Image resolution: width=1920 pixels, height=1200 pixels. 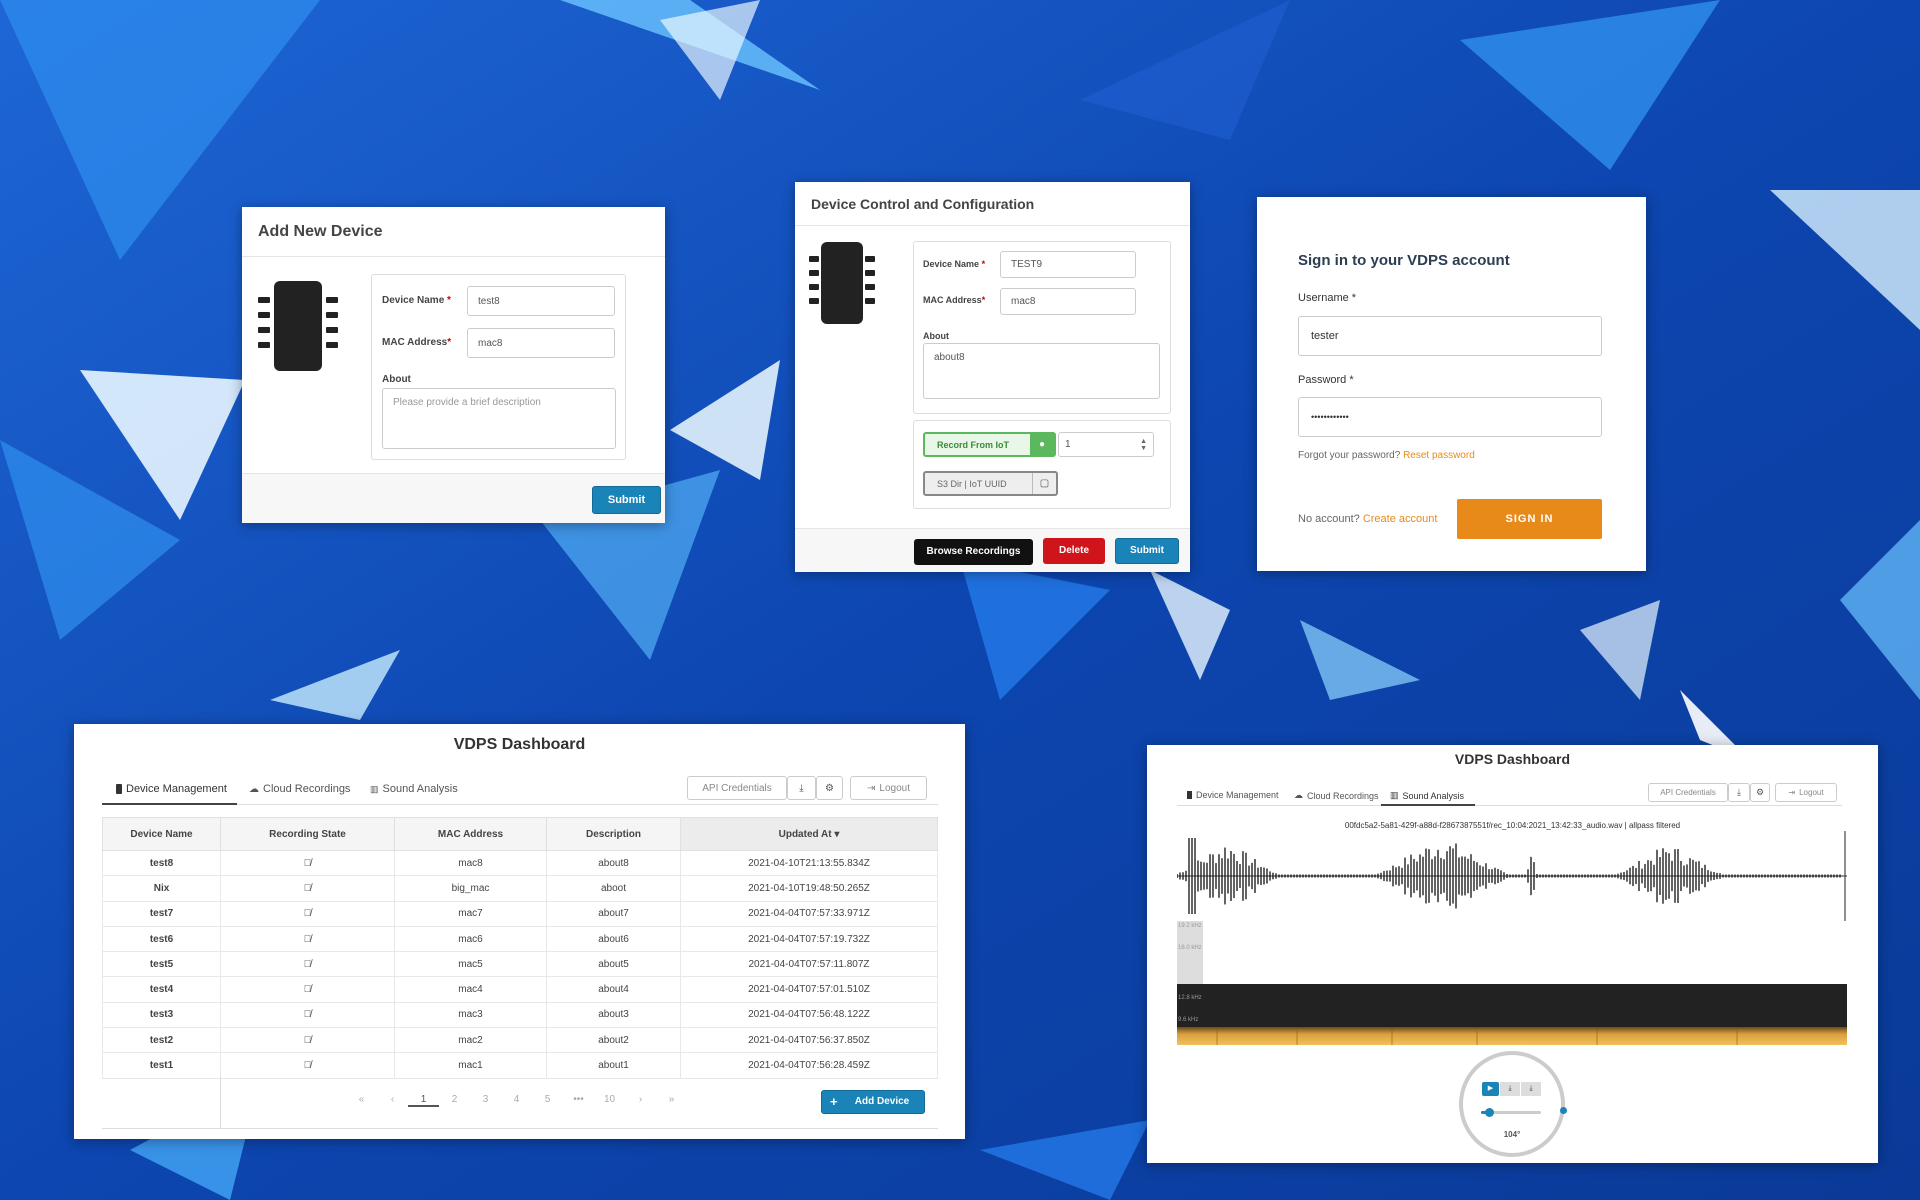 I want to click on about-label: About, so click(x=396, y=379).